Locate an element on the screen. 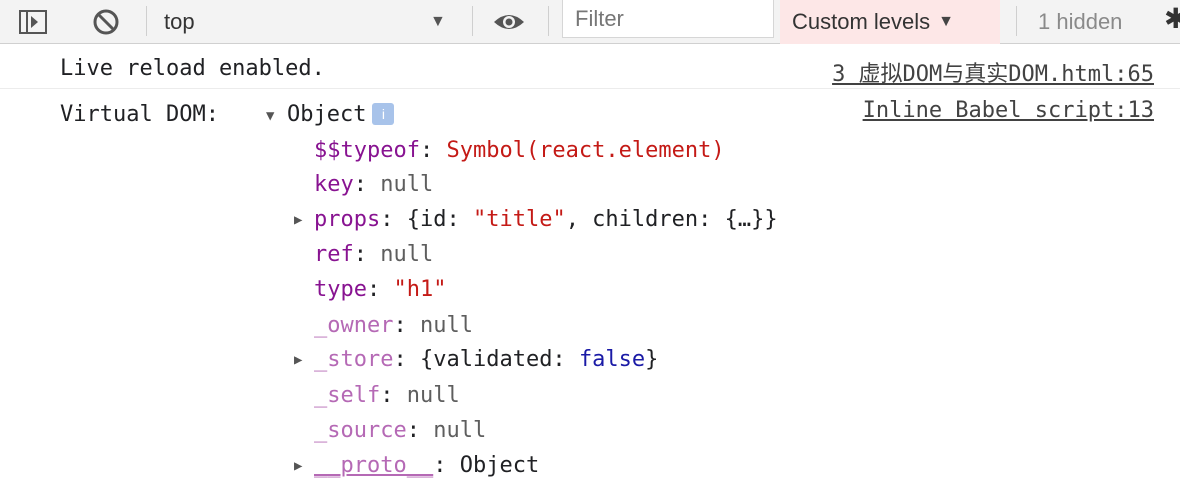 The height and width of the screenshot is (484, 1180). levels-label: Custom levels is located at coordinates (861, 21).